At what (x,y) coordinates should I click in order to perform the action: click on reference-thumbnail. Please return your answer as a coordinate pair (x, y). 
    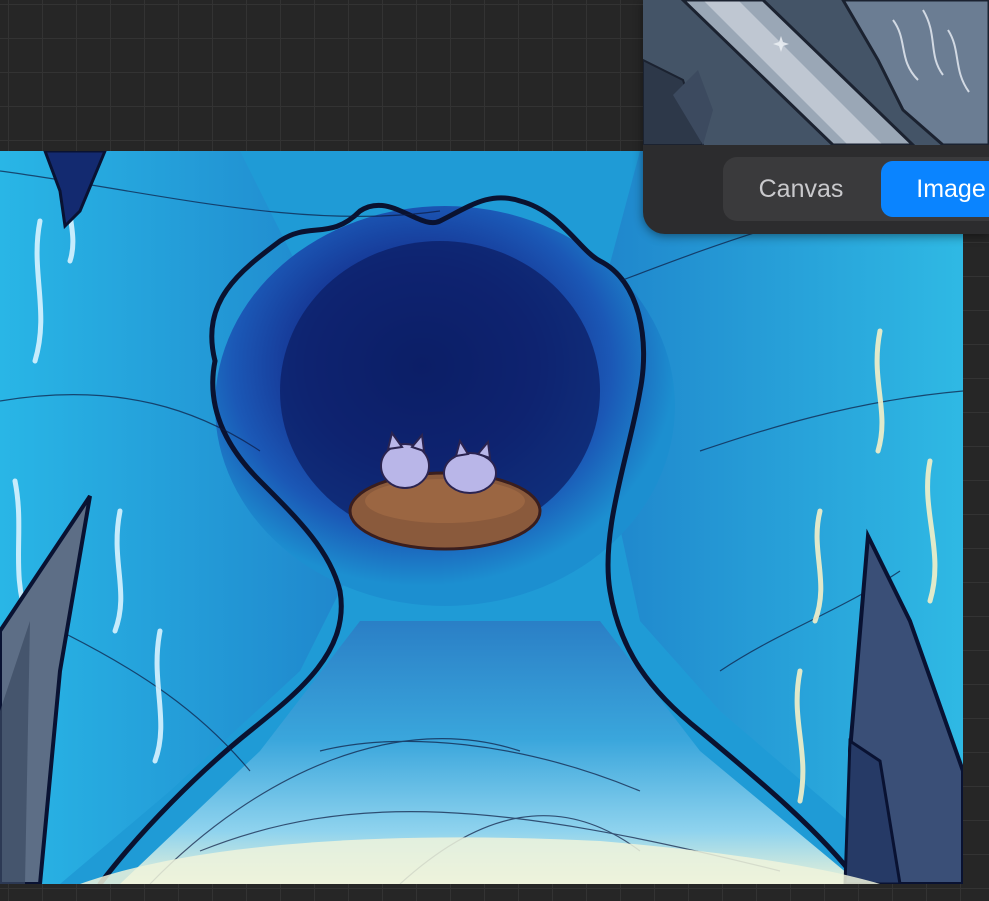
    Looking at the image, I should click on (816, 72).